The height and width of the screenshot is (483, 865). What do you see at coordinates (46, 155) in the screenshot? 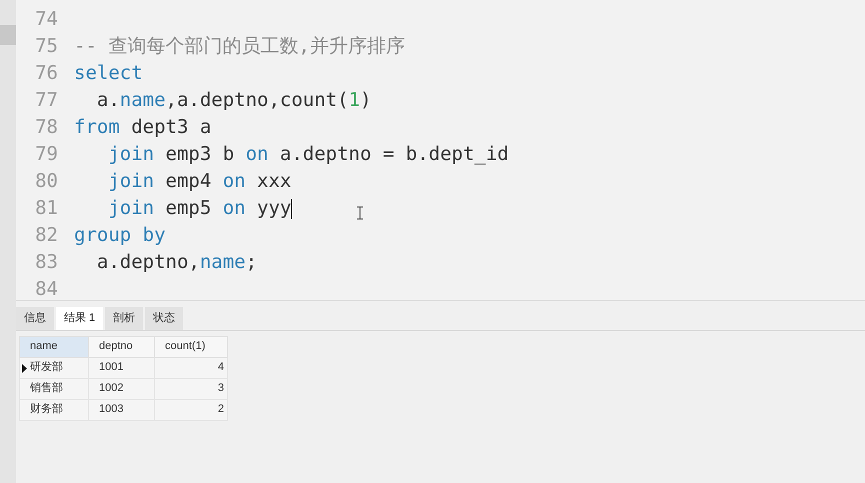
I see `line-number: 79` at bounding box center [46, 155].